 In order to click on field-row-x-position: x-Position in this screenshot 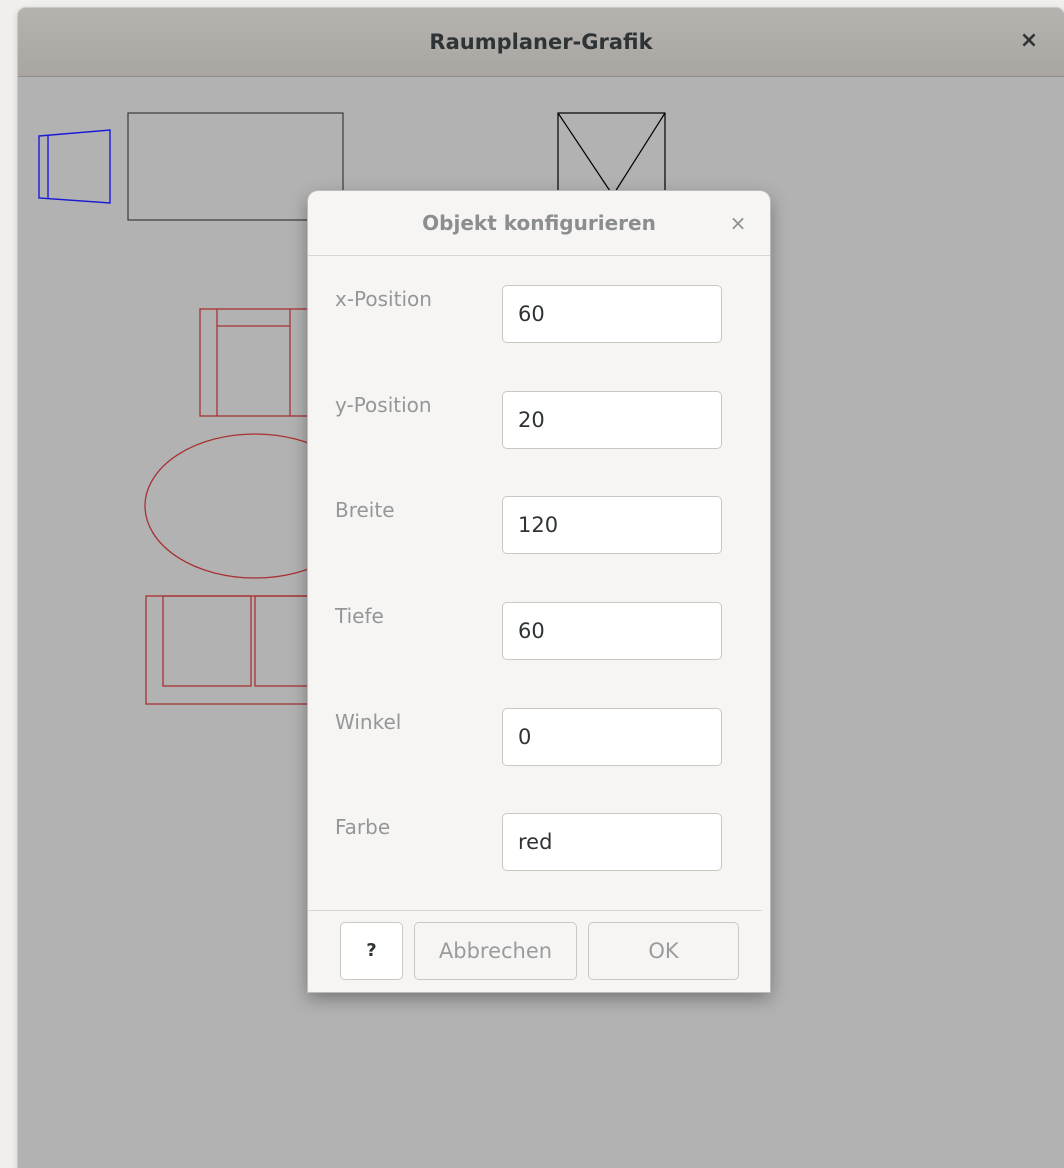, I will do `click(539, 315)`.